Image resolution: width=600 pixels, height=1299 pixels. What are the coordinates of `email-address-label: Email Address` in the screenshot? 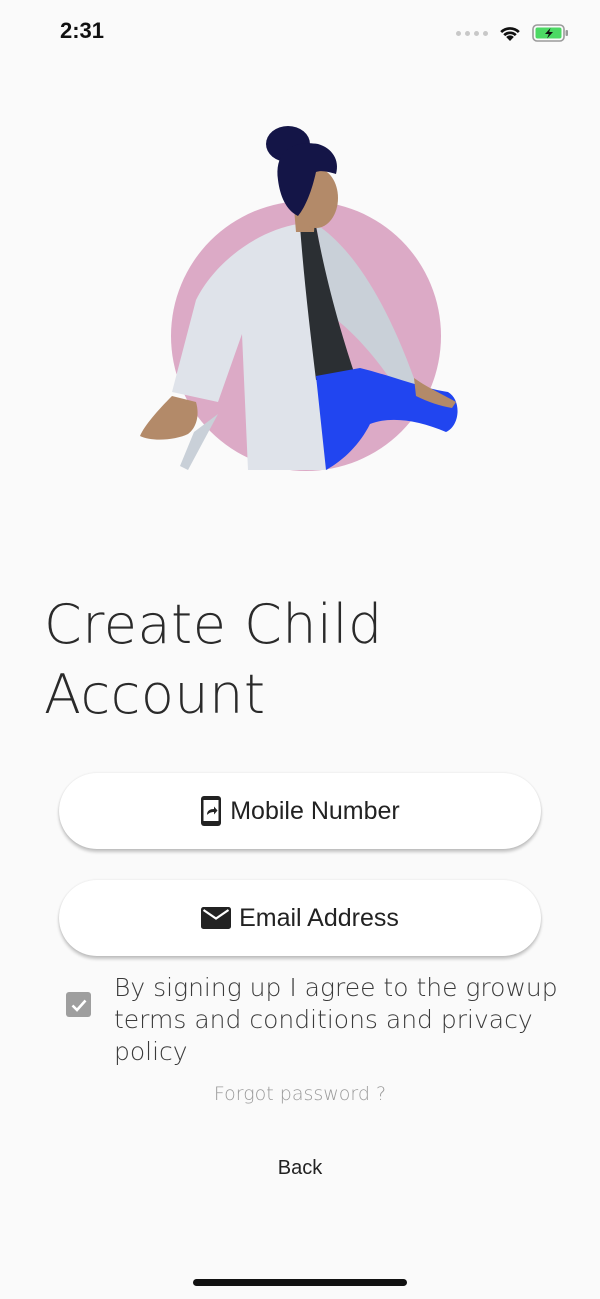 It's located at (319, 917).